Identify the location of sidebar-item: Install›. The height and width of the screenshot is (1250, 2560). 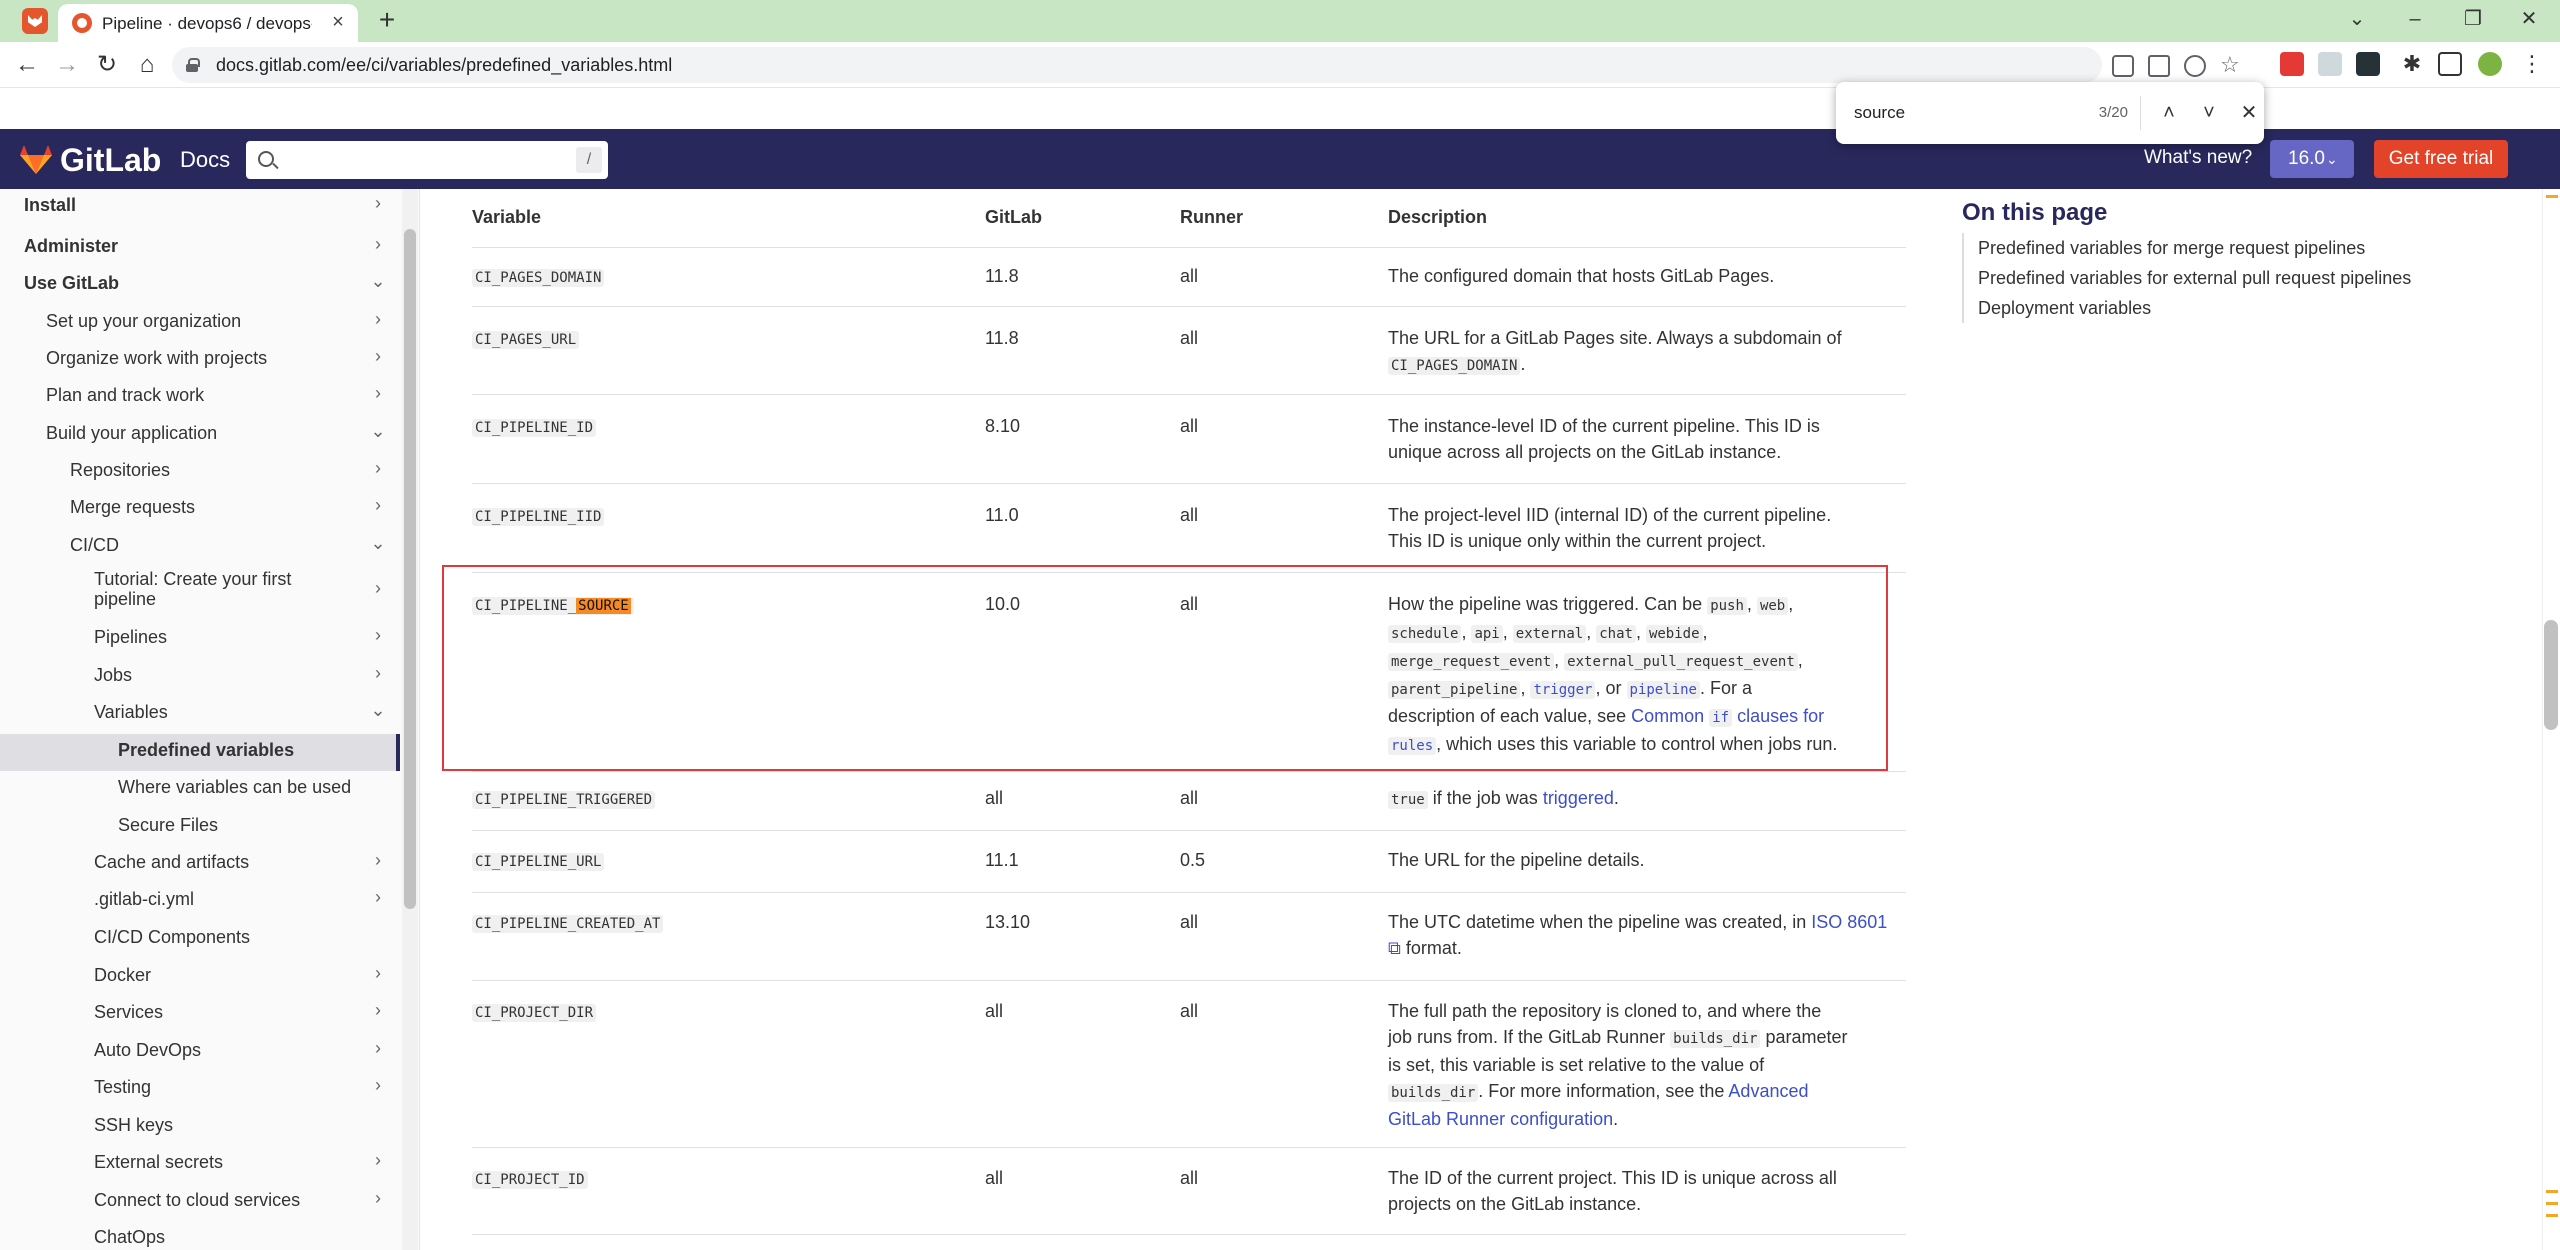
(200, 207).